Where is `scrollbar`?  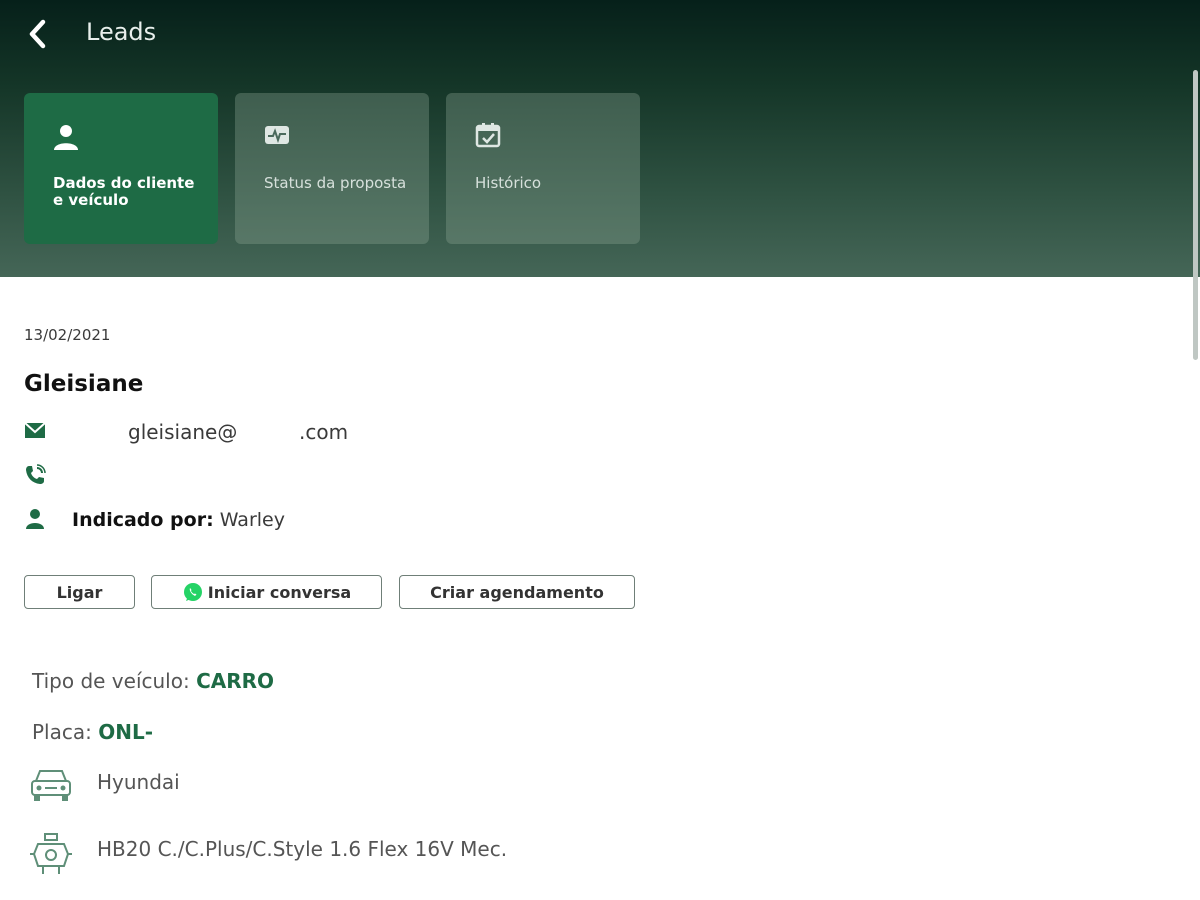
scrollbar is located at coordinates (1195, 215).